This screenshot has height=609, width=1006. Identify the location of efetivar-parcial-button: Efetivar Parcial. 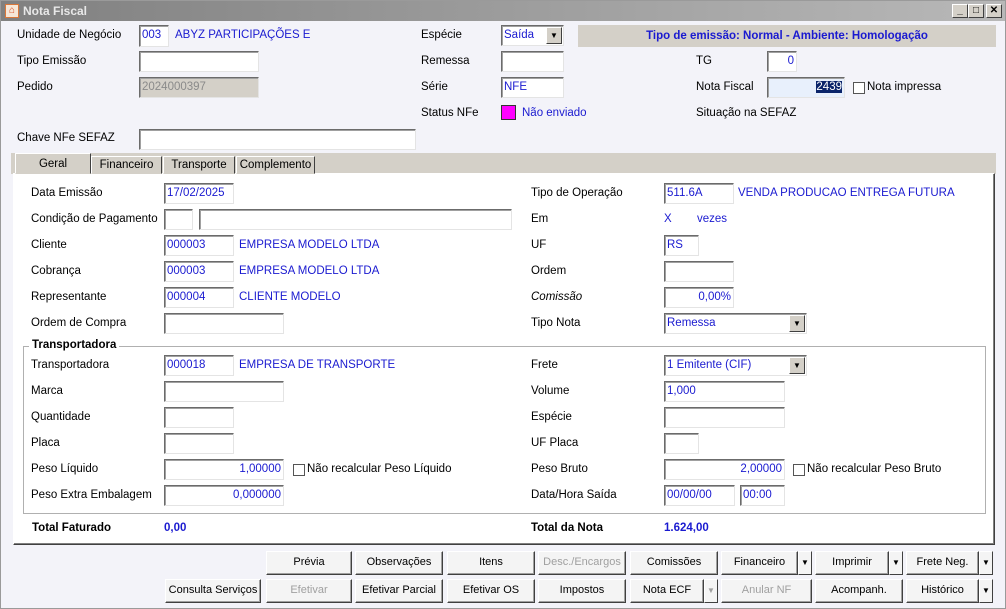
(399, 591).